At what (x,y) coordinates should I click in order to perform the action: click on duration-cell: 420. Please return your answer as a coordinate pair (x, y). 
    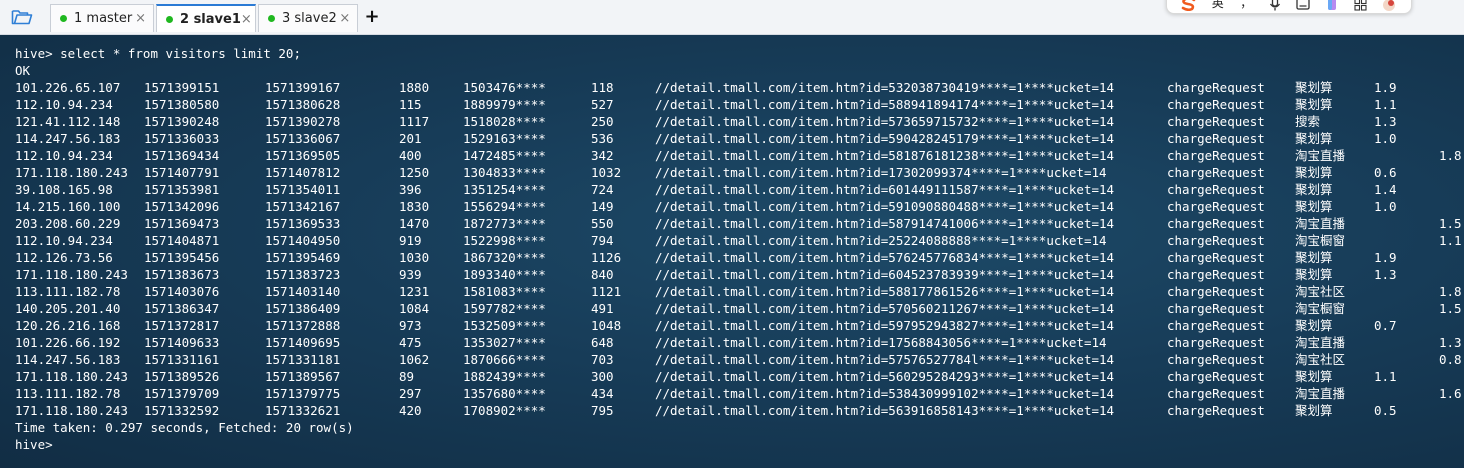
    Looking at the image, I should click on (410, 410).